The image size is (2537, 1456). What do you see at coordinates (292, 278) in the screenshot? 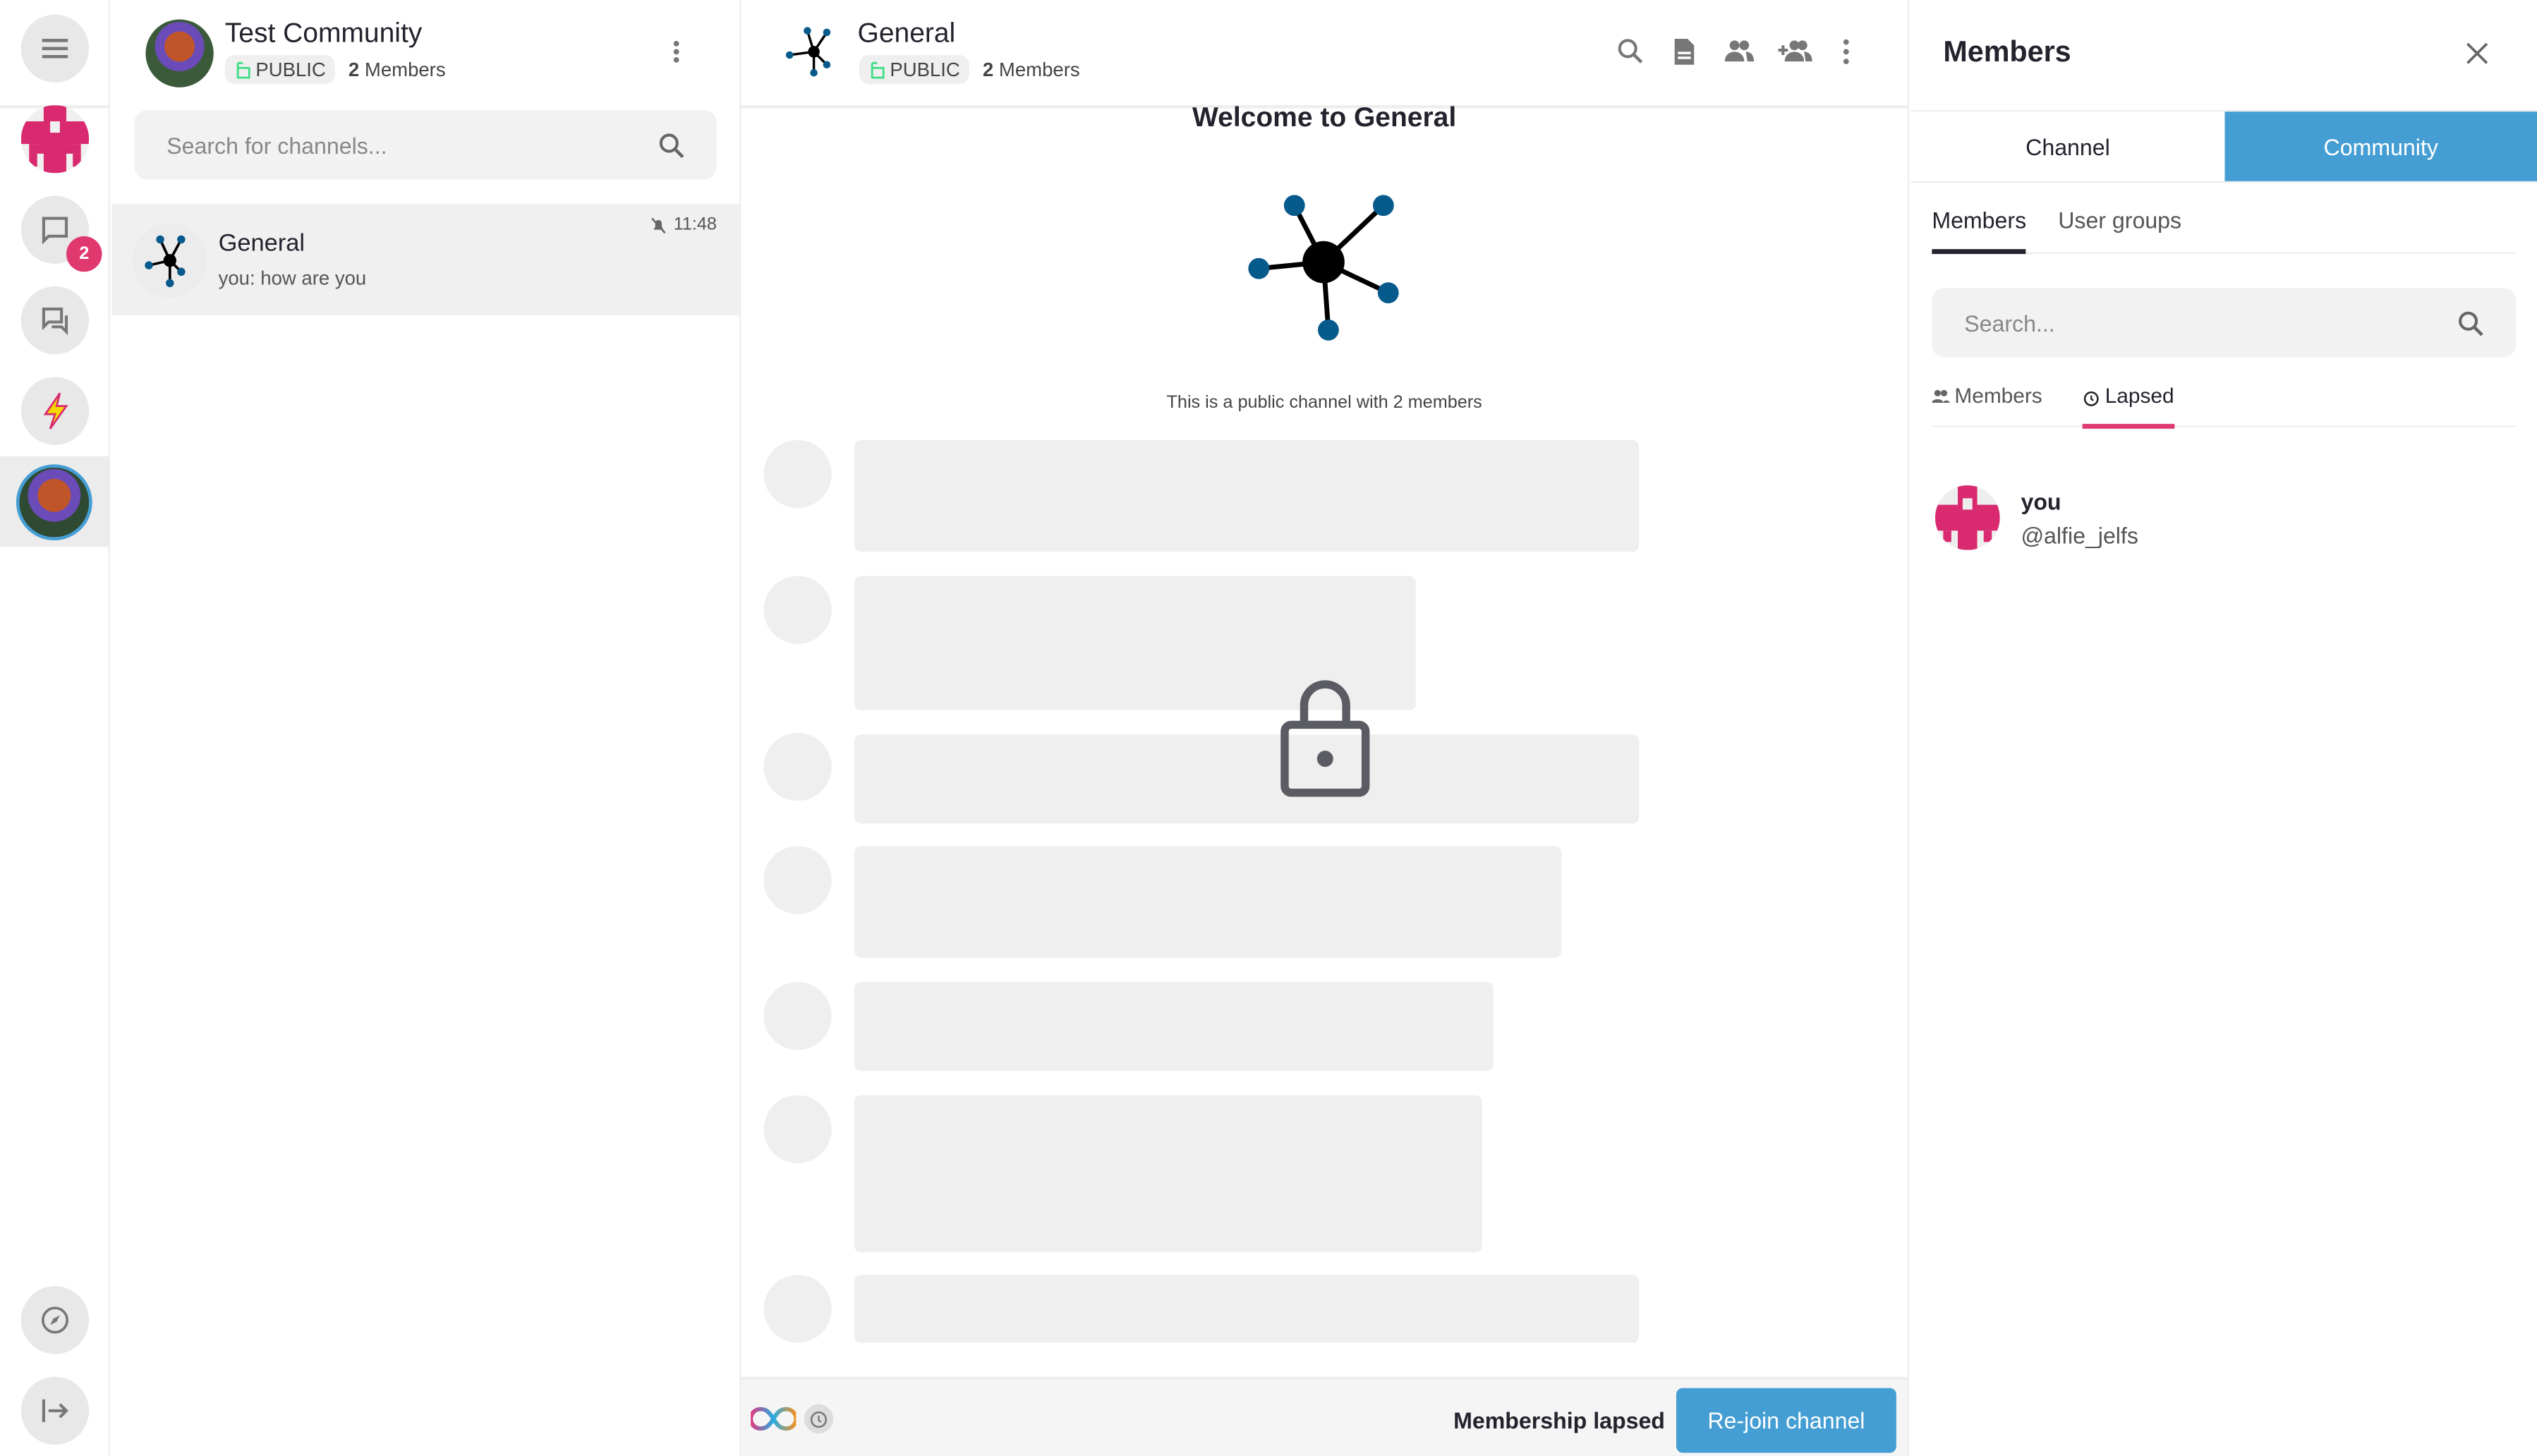
I see `channel-preview: you: how are you` at bounding box center [292, 278].